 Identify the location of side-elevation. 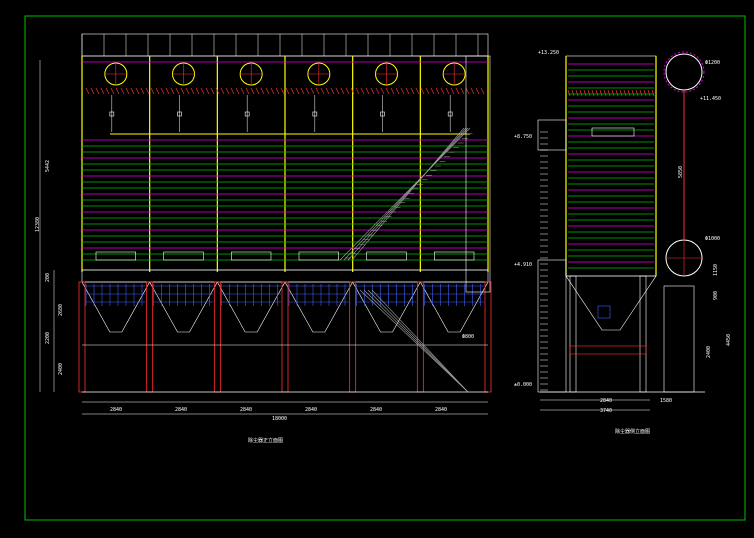
(621, 231).